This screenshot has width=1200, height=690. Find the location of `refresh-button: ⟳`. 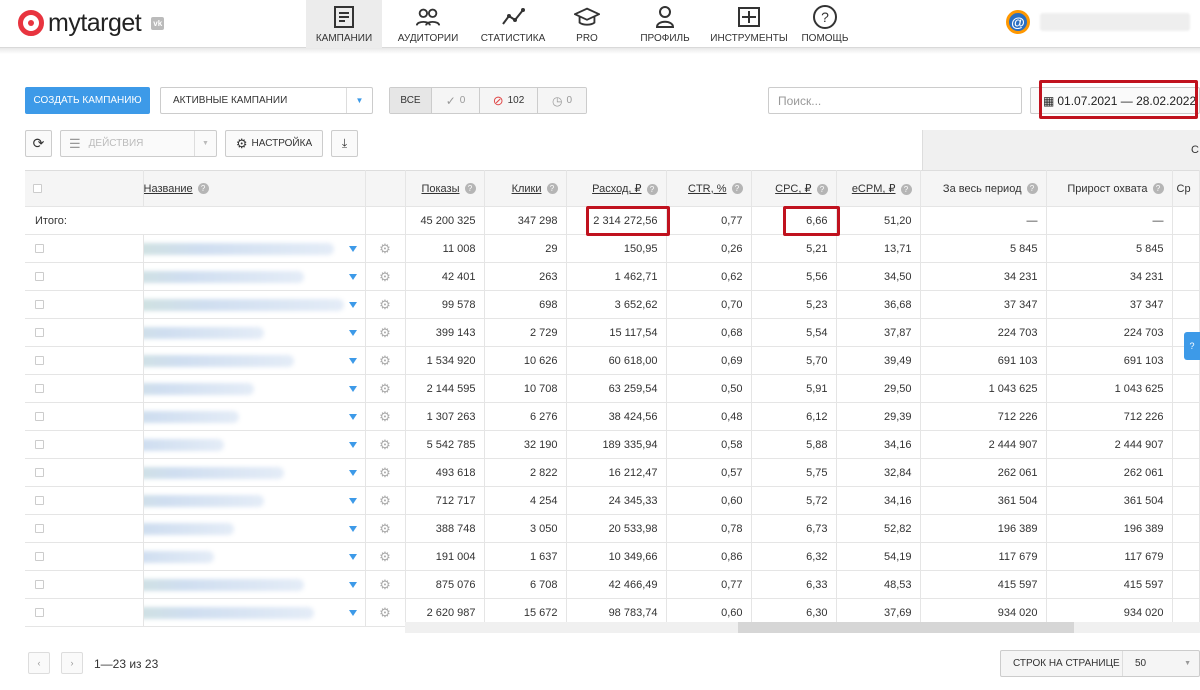

refresh-button: ⟳ is located at coordinates (38, 143).